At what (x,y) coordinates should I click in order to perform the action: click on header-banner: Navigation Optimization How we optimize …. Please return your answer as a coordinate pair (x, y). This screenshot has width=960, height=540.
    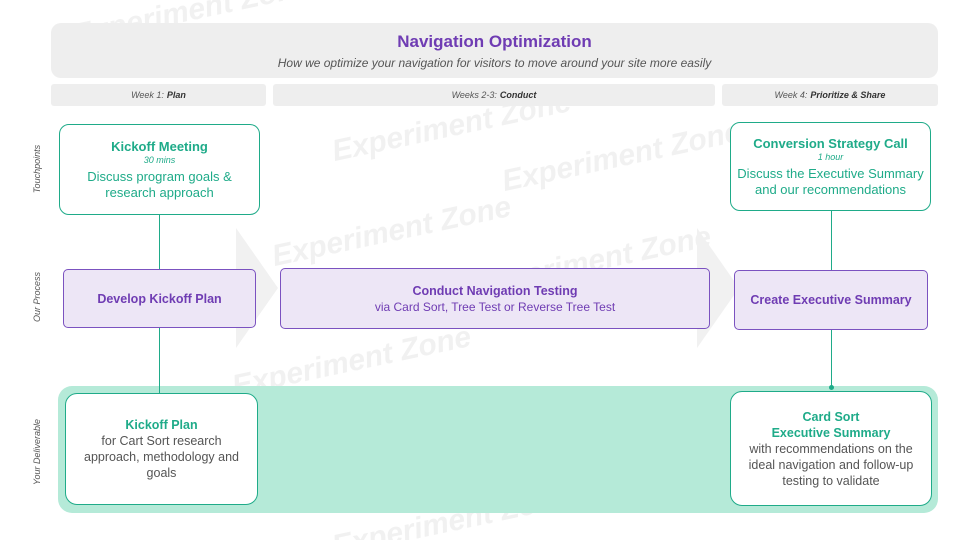
    Looking at the image, I should click on (494, 50).